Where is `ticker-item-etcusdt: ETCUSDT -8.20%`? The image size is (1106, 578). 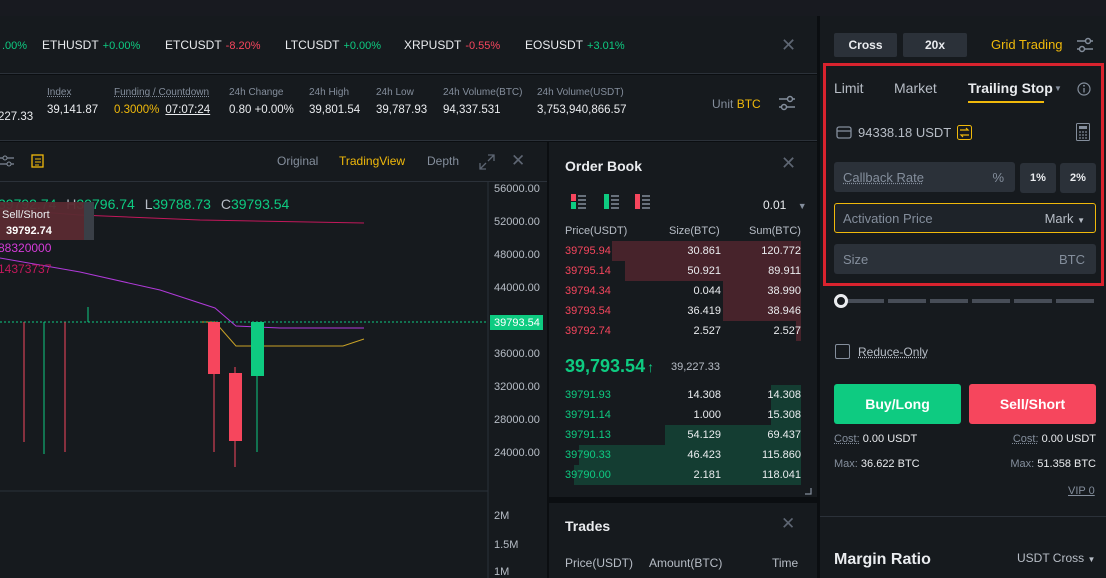 ticker-item-etcusdt: ETCUSDT -8.20% is located at coordinates (213, 45).